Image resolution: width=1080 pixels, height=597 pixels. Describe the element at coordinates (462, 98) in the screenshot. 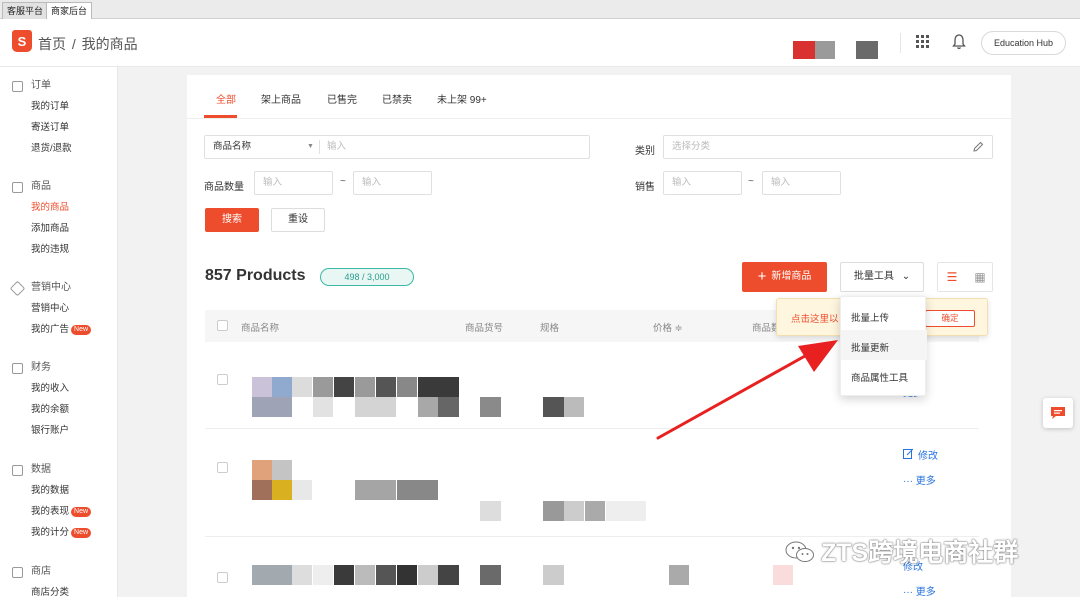

I see `tab-unlisted: 未上架 99+` at that location.